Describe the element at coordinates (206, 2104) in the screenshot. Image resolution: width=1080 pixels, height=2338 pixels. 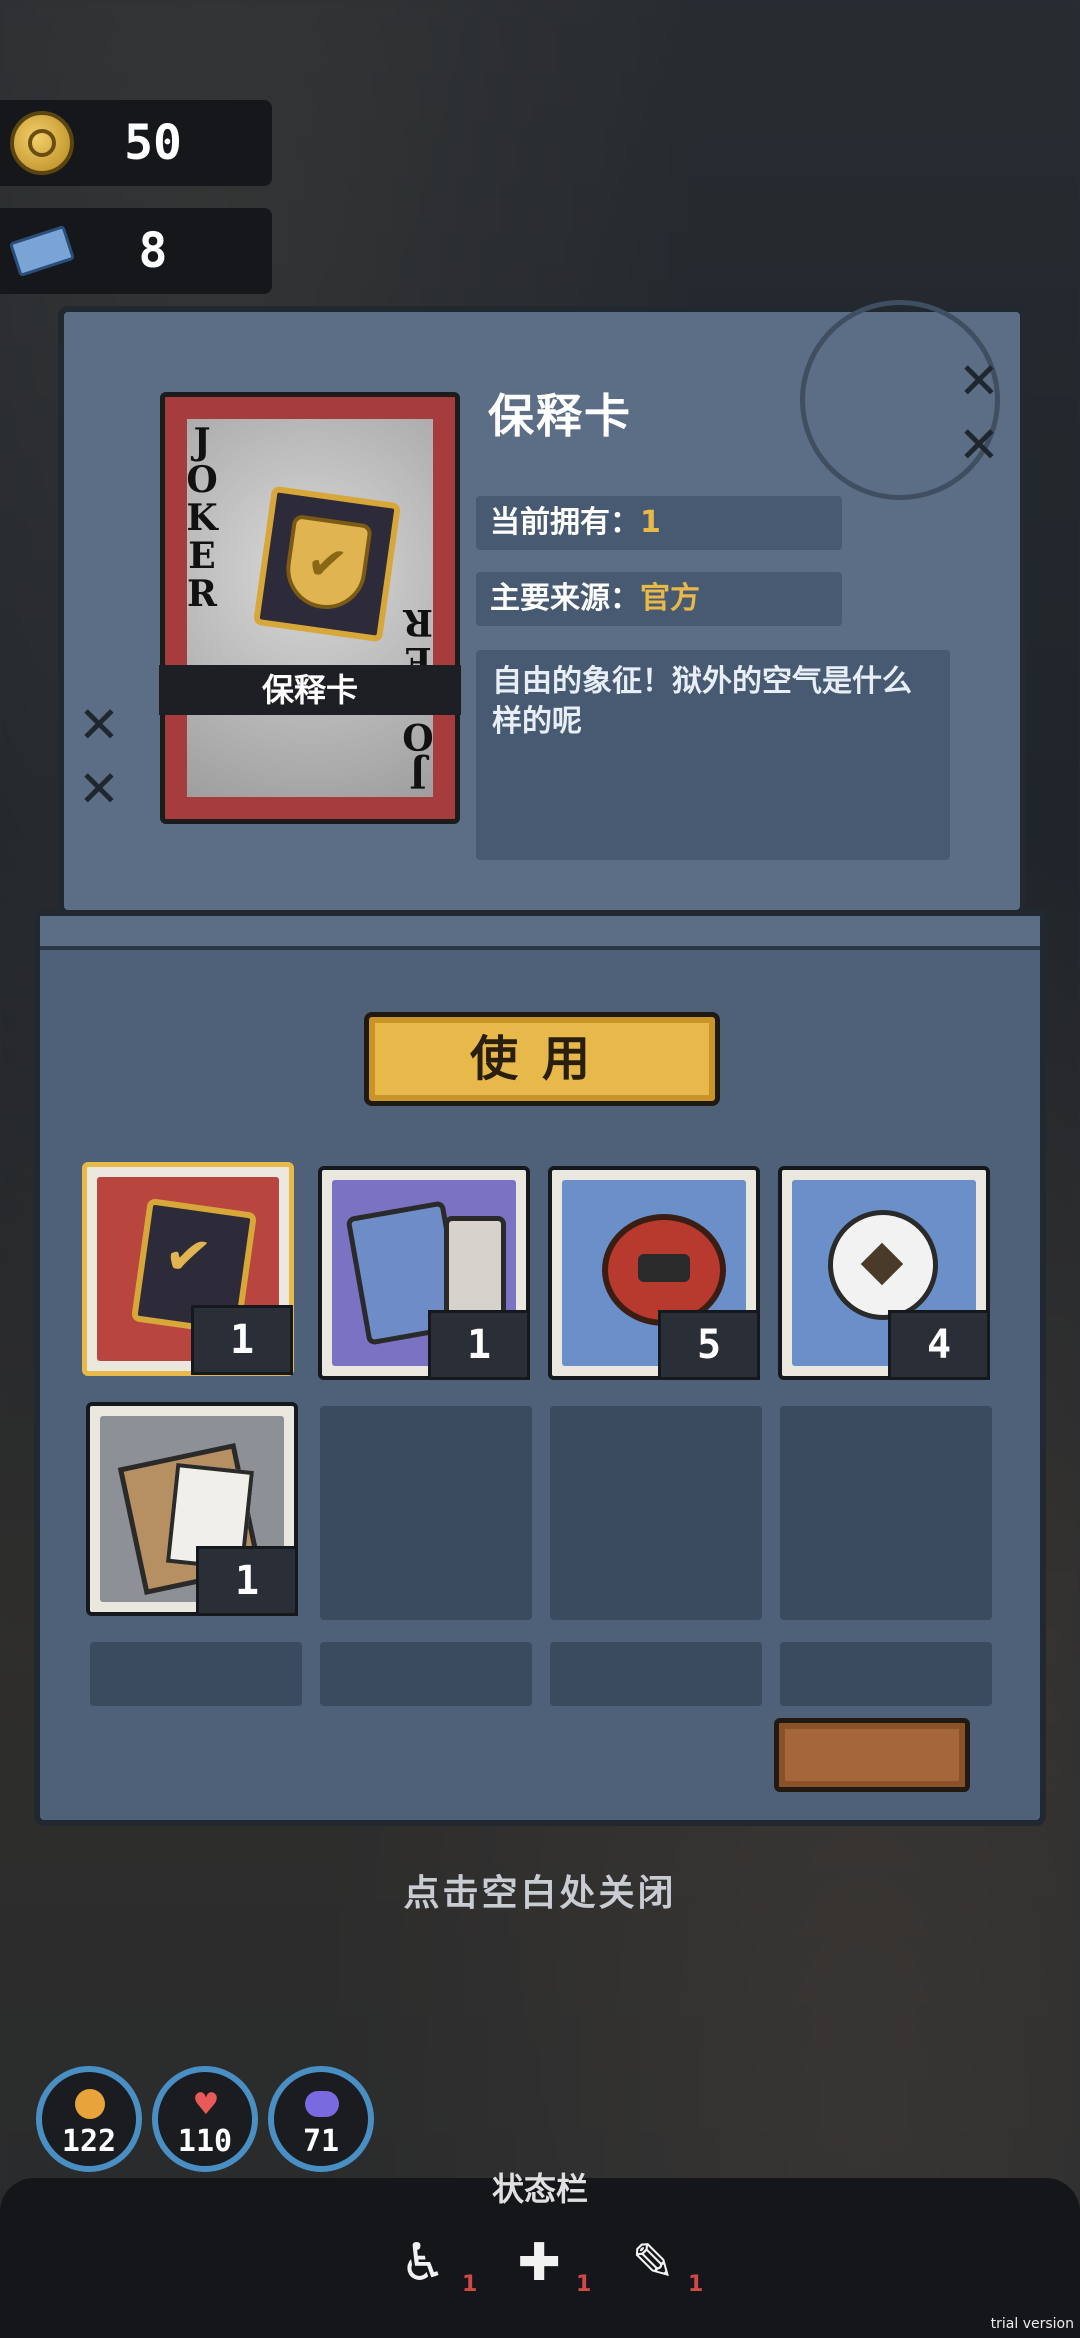
I see `heart-icon: ♥` at that location.